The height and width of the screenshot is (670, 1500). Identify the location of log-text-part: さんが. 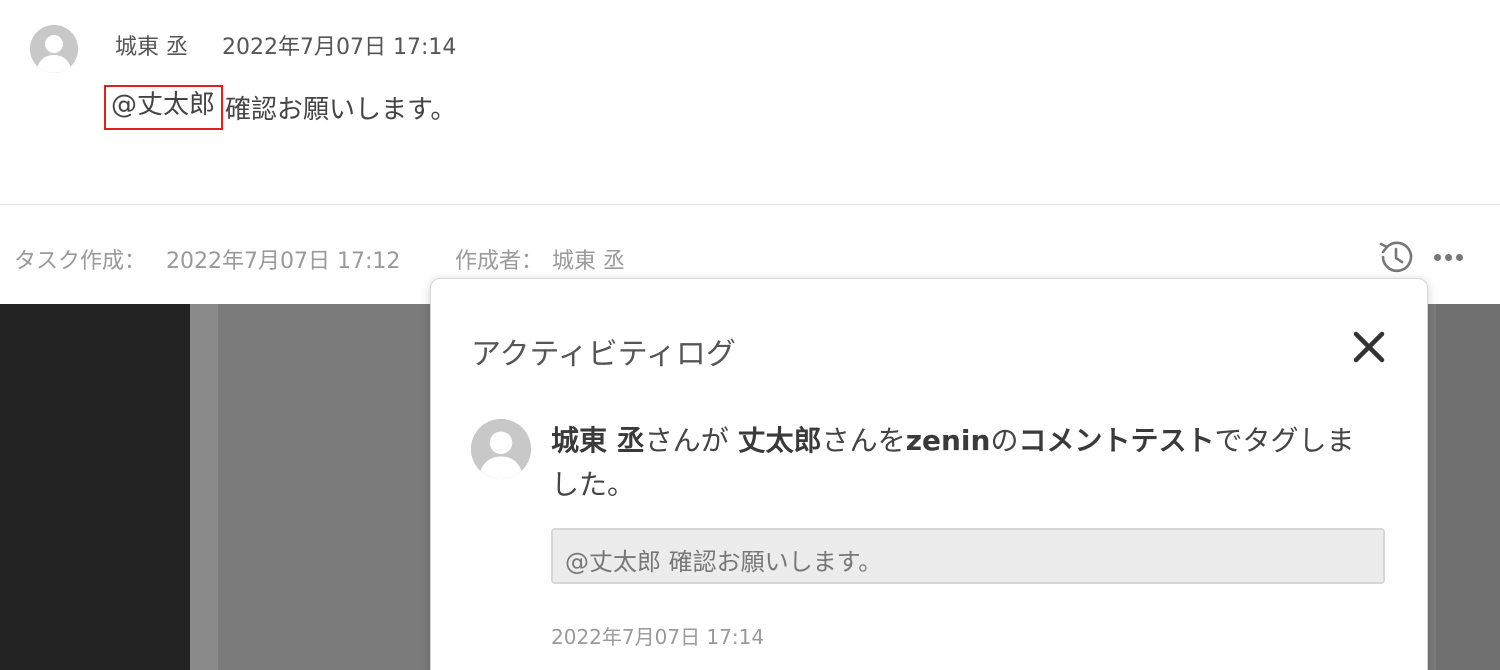
(691, 440).